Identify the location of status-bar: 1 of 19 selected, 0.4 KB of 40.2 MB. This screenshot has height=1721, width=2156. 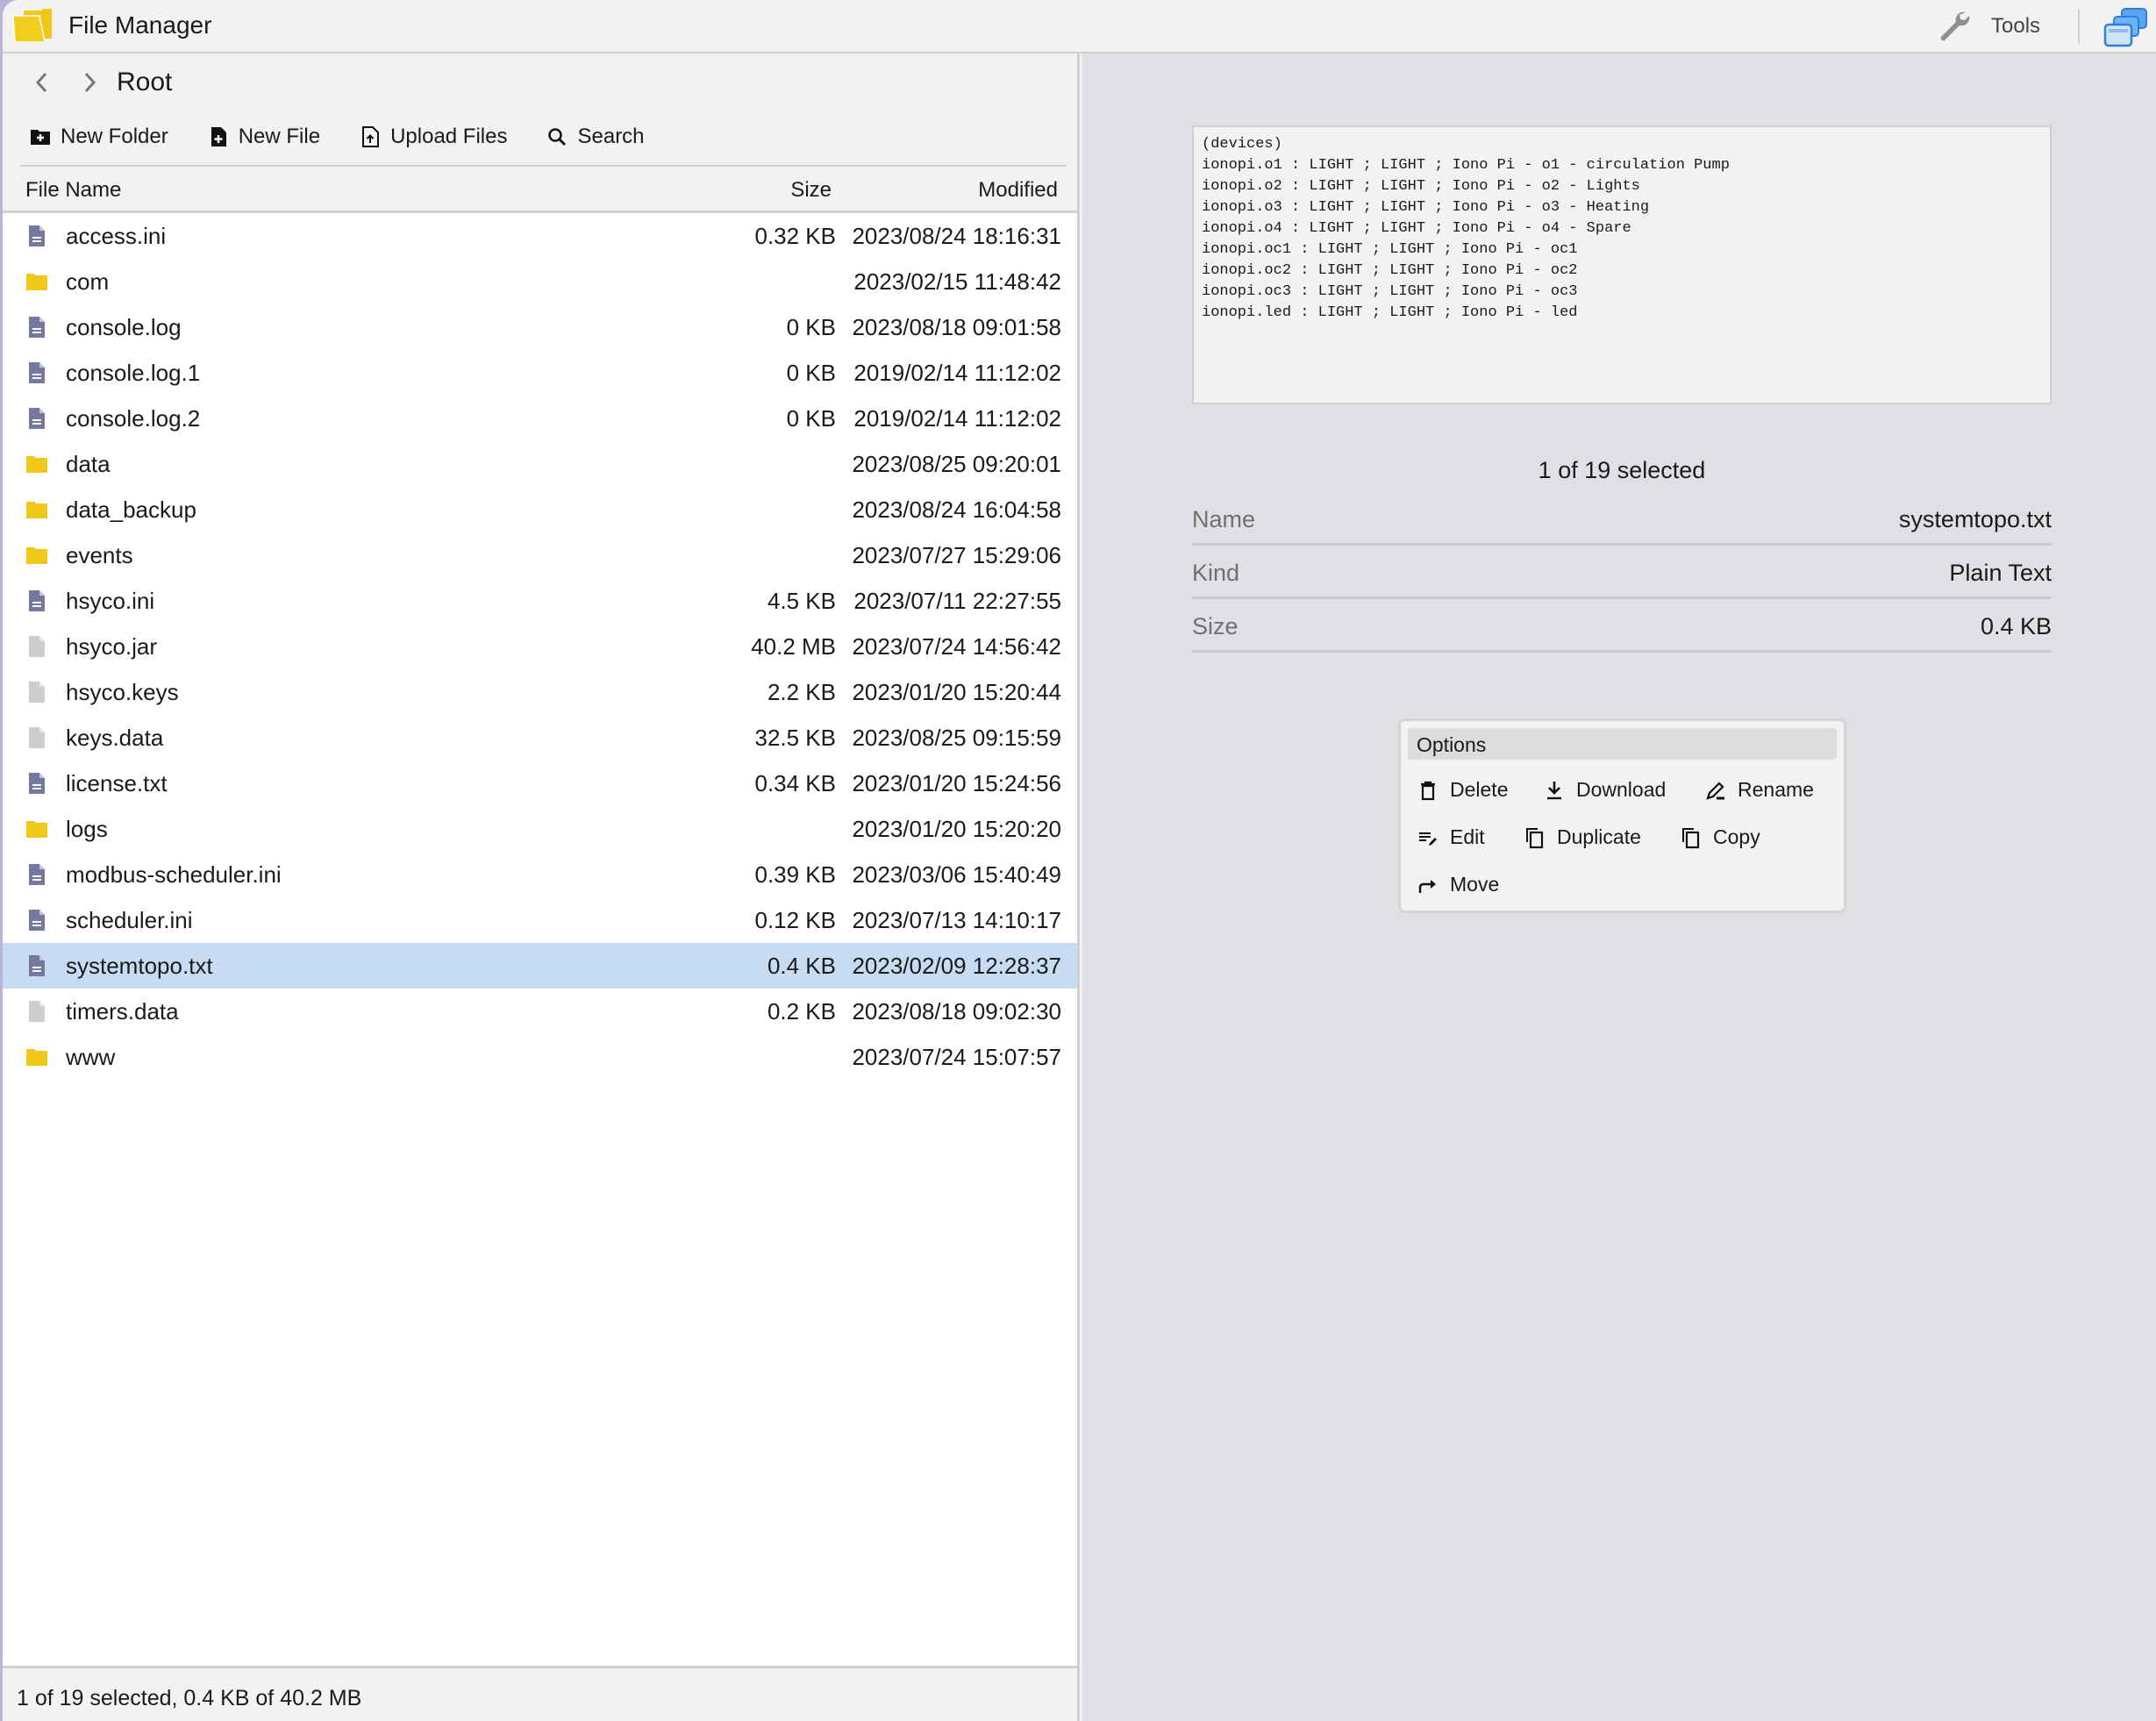
(540, 1693).